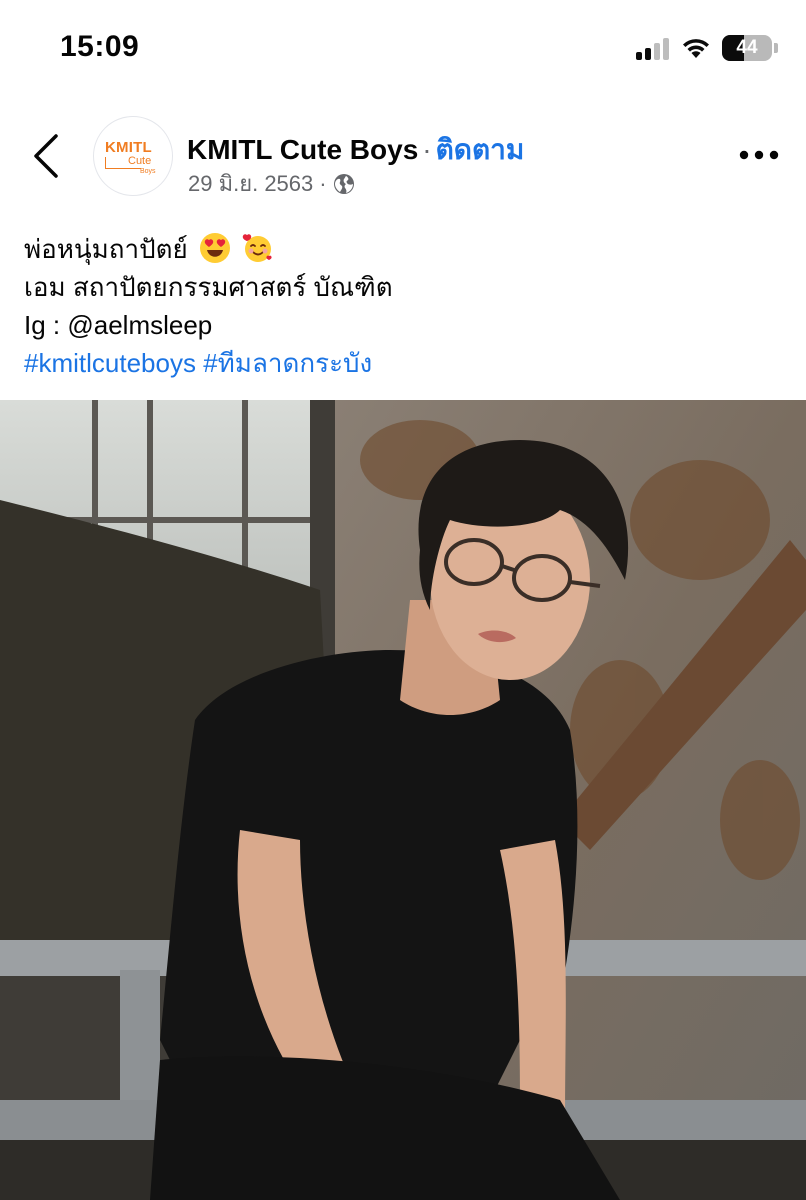 The height and width of the screenshot is (1200, 806). What do you see at coordinates (148, 171) in the screenshot?
I see `avatar-logo-subtext-small: Boys` at bounding box center [148, 171].